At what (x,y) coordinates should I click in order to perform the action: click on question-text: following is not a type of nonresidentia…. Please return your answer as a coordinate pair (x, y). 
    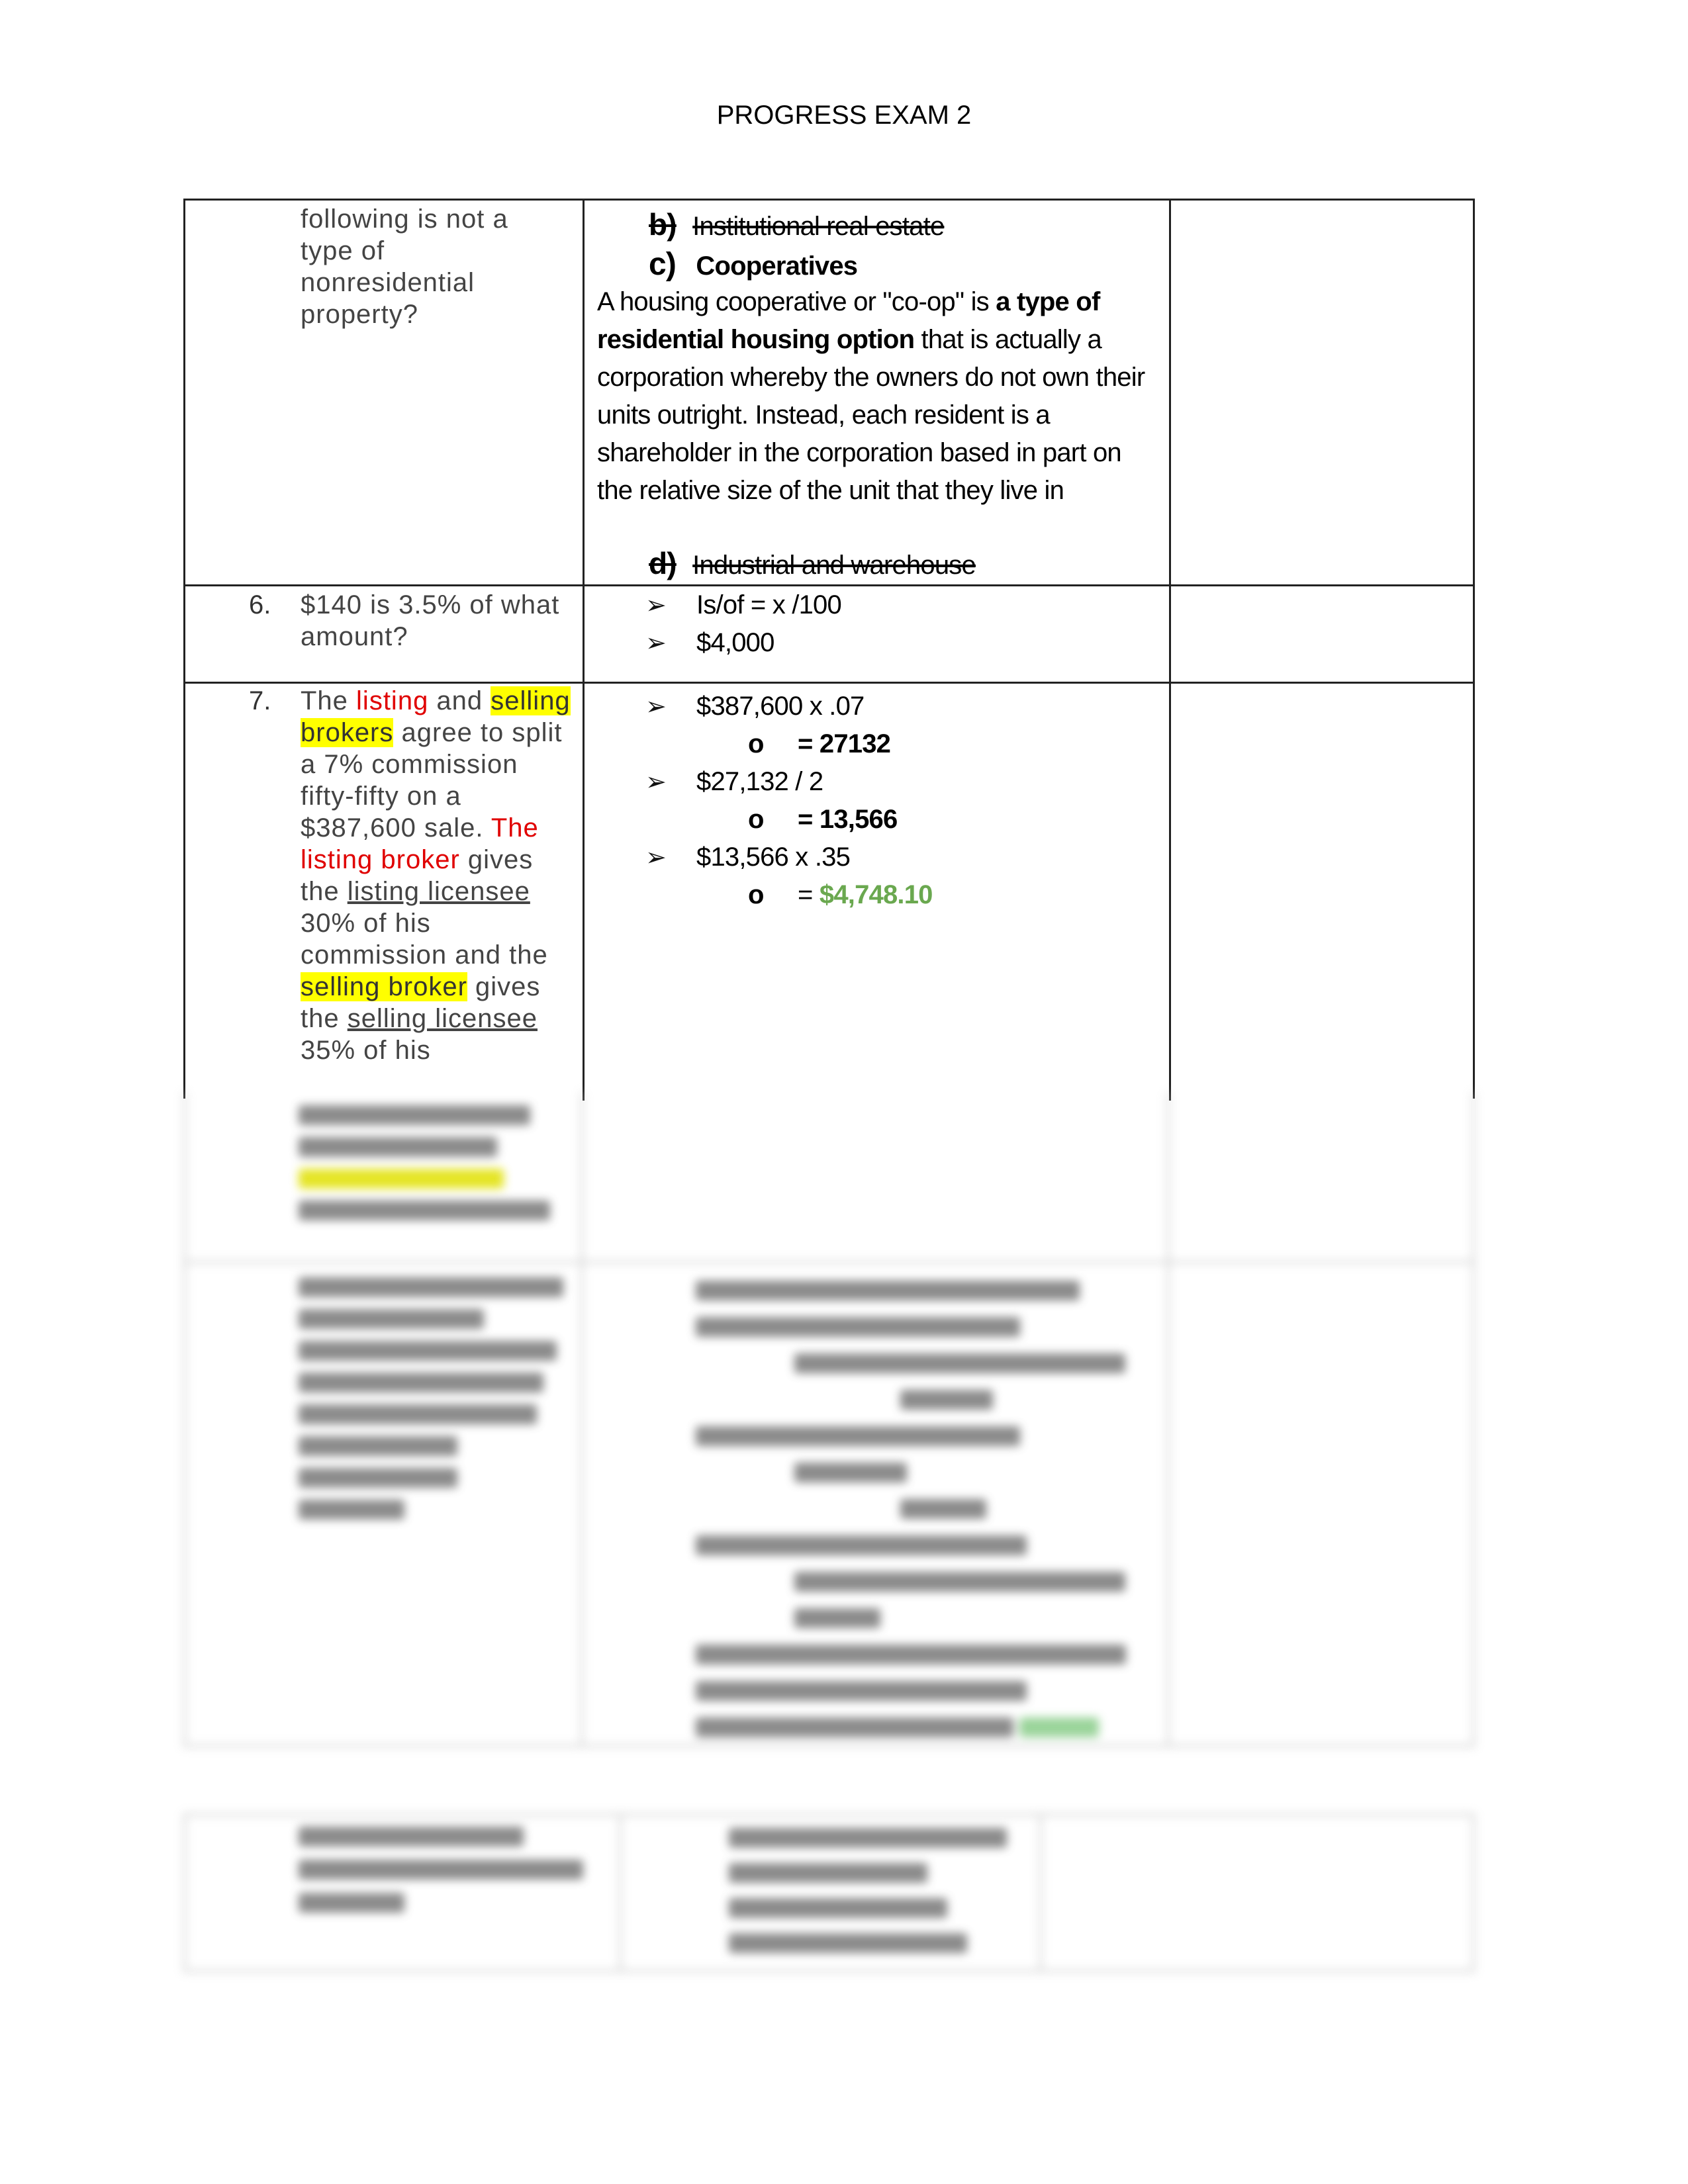
    Looking at the image, I should click on (440, 266).